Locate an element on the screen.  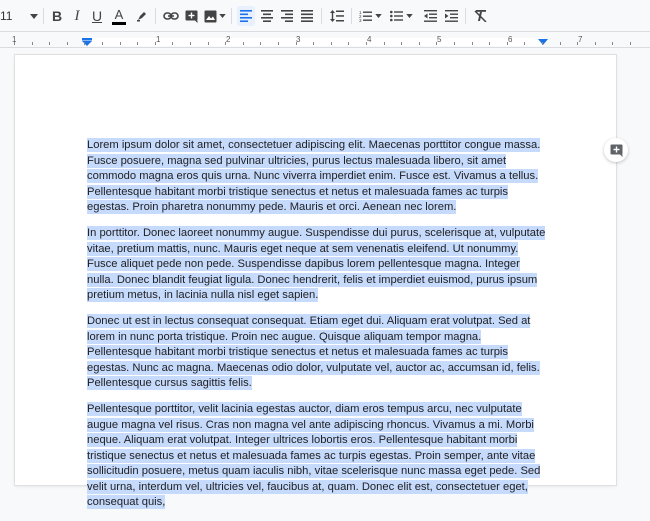
right-indent-marker is located at coordinates (543, 42).